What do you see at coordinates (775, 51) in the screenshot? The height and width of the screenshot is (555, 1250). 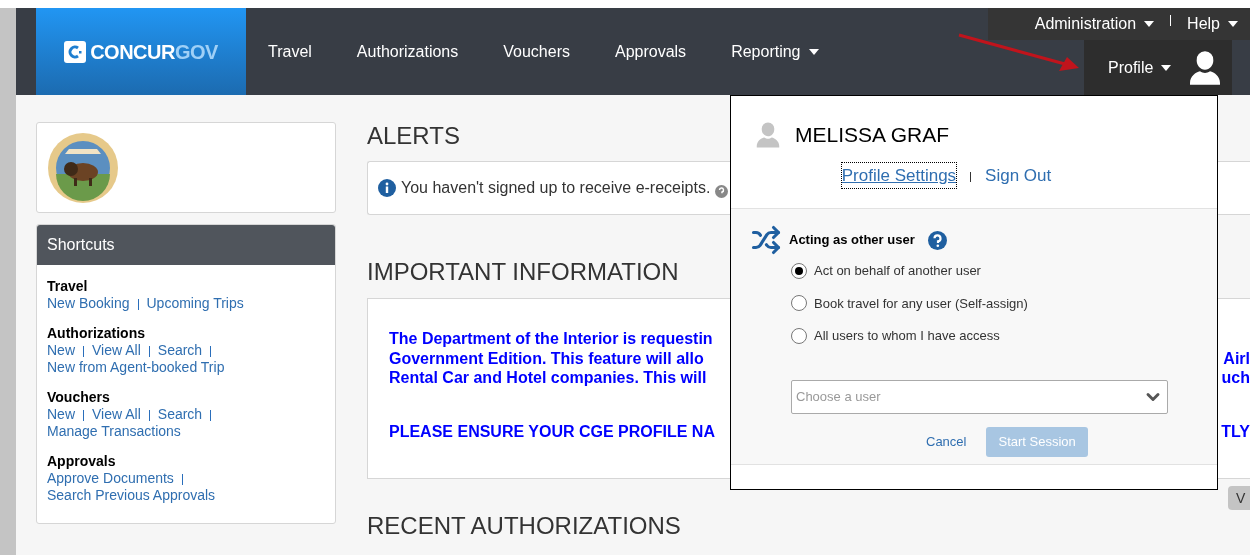 I see `nav-link: Reporting` at bounding box center [775, 51].